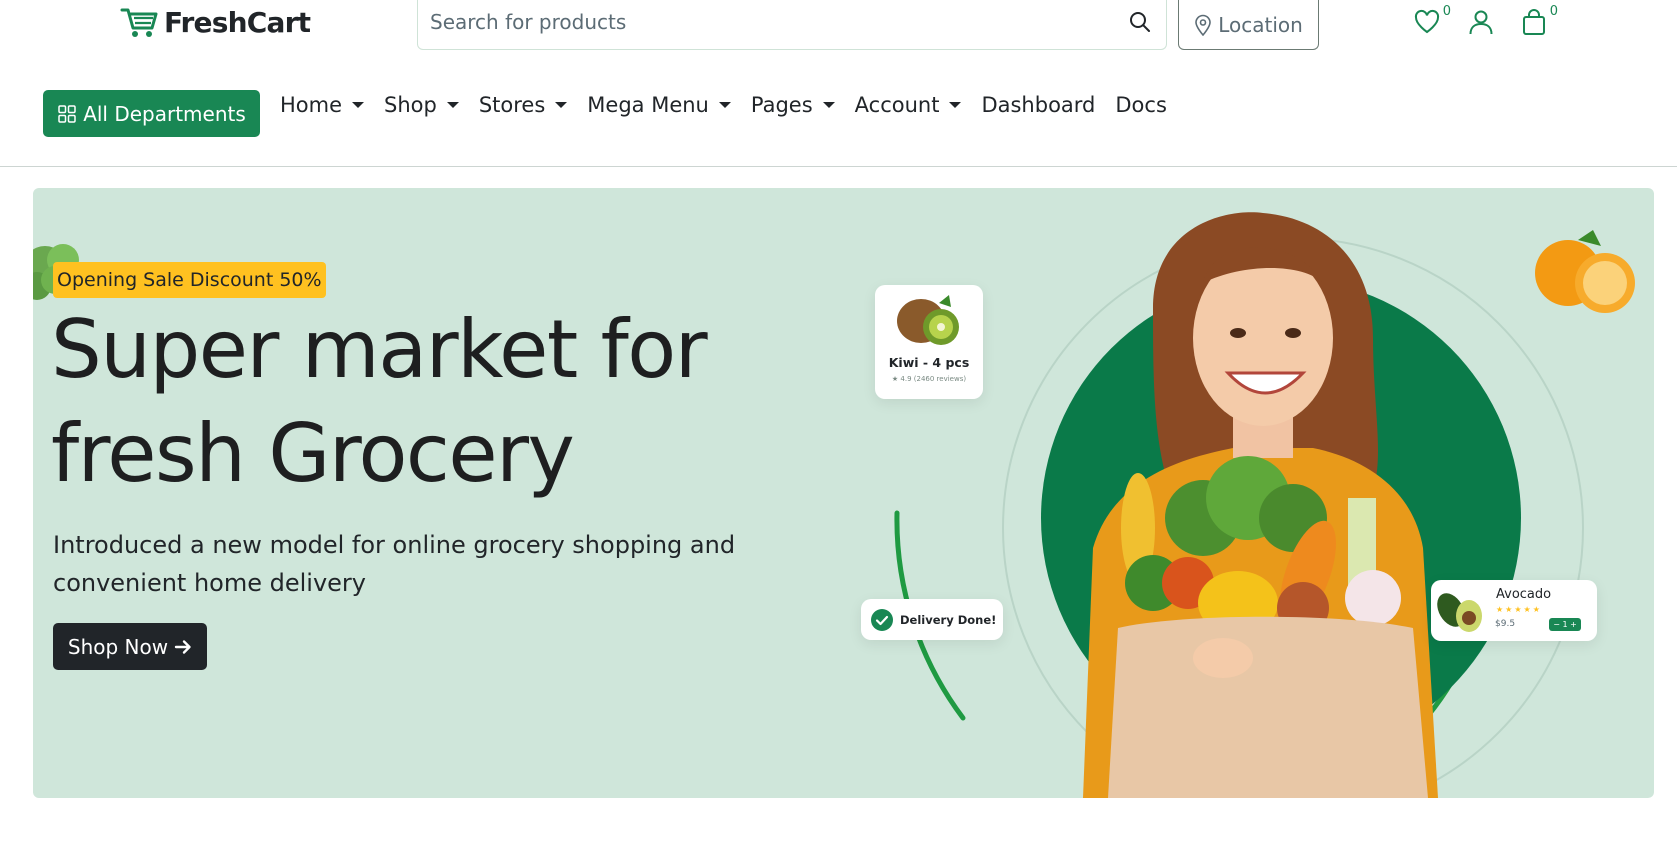 Image resolution: width=1677 pixels, height=855 pixels. Describe the element at coordinates (929, 362) in the screenshot. I see `kiwi-name: Kiwi - 4 pcs` at that location.